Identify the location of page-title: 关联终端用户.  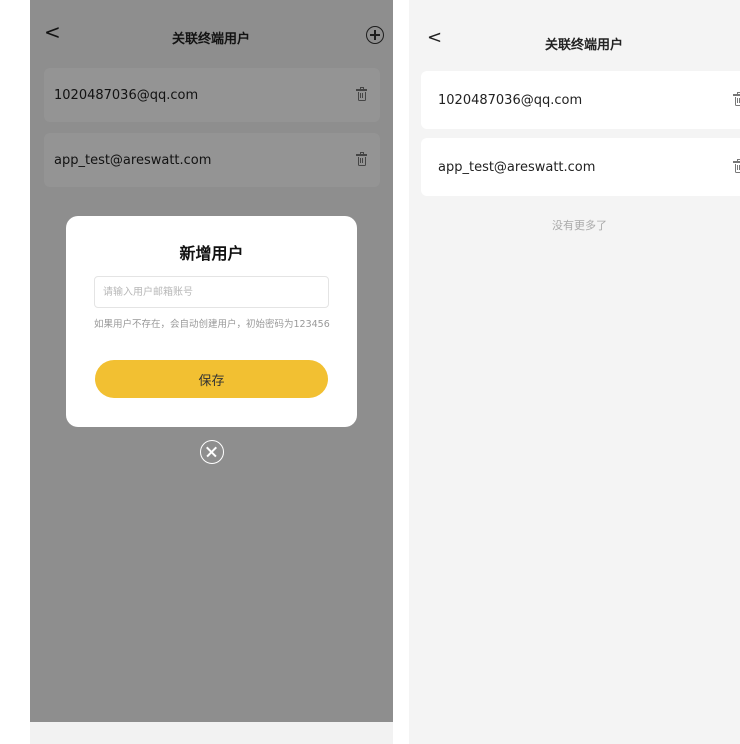
(584, 45).